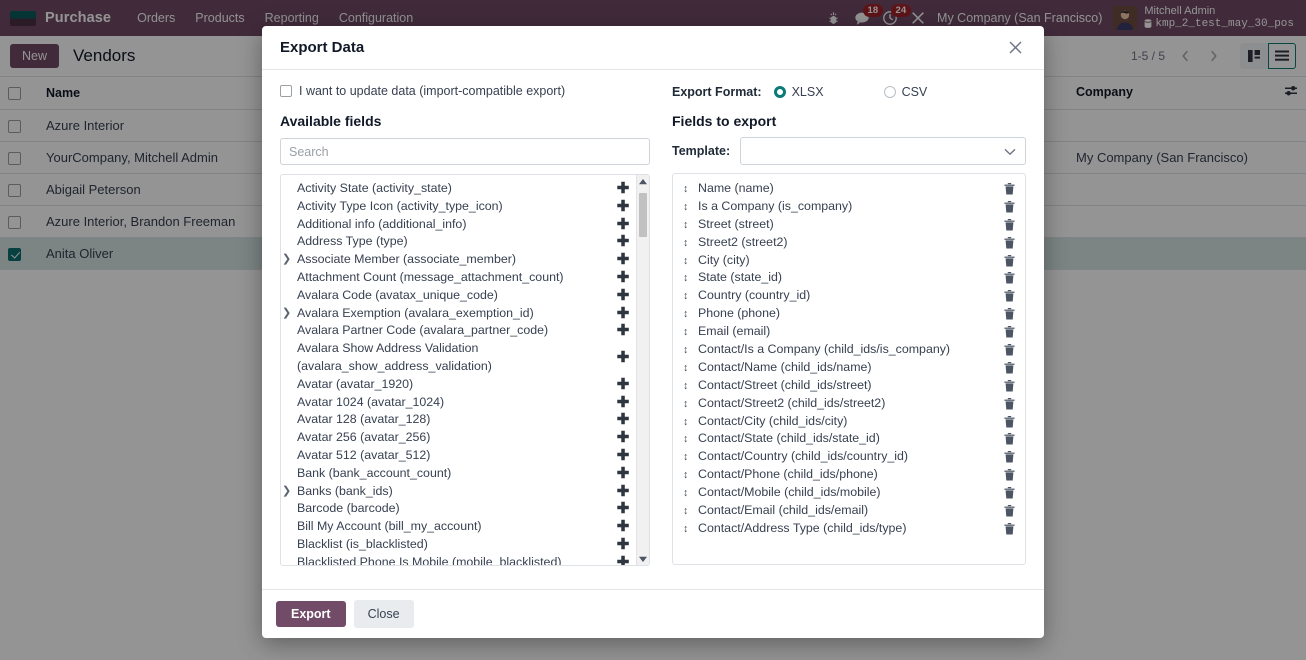 The width and height of the screenshot is (1306, 660). What do you see at coordinates (458, 385) in the screenshot?
I see `available-field-item: Avatar (avatar_1920) ✚` at bounding box center [458, 385].